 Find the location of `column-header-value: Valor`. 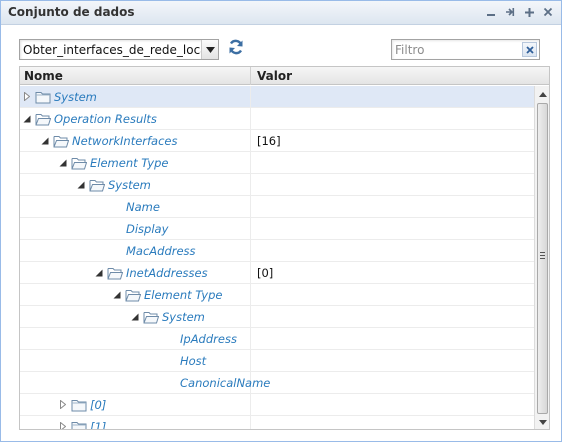

column-header-value: Valor is located at coordinates (274, 76).